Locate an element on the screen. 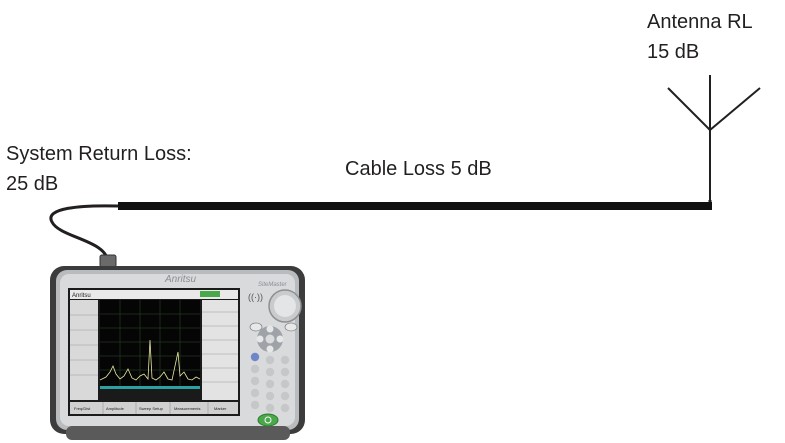  coax-cable is located at coordinates (415, 206).